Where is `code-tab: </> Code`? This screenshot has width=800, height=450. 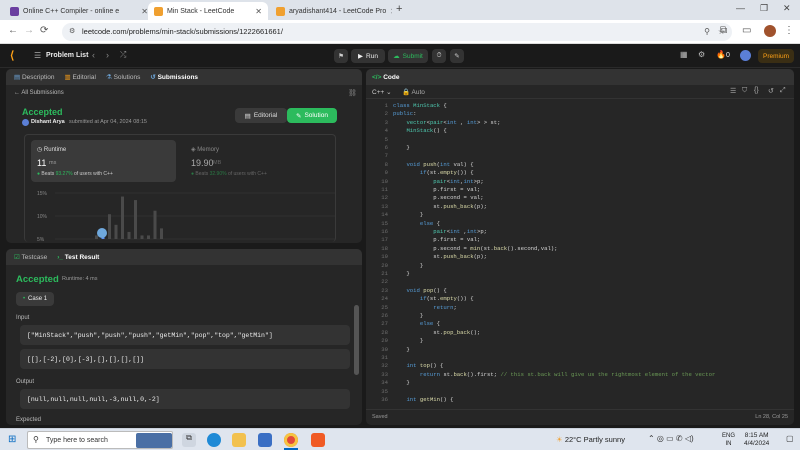
code-tab: </> Code is located at coordinates (385, 77).